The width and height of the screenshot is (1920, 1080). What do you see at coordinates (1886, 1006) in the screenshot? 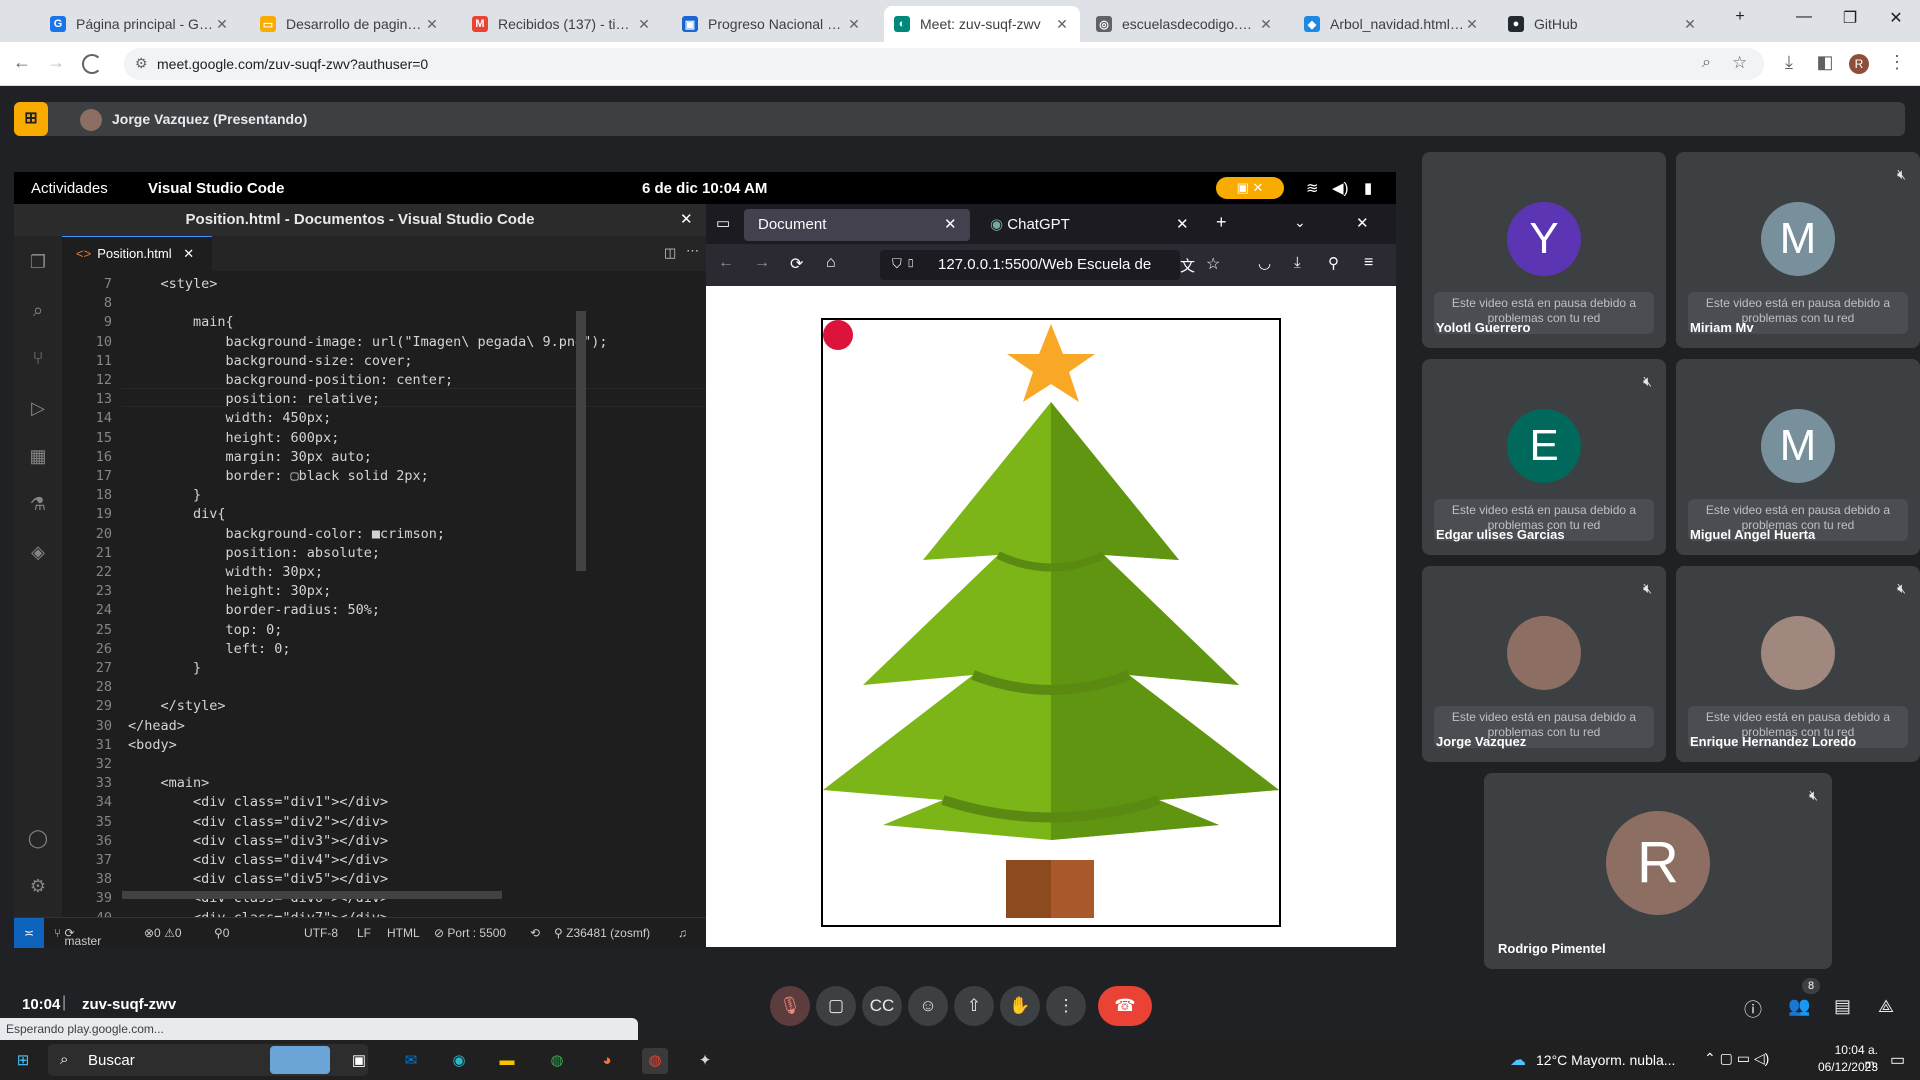
I see `activities-icon: ⟁` at bounding box center [1886, 1006].